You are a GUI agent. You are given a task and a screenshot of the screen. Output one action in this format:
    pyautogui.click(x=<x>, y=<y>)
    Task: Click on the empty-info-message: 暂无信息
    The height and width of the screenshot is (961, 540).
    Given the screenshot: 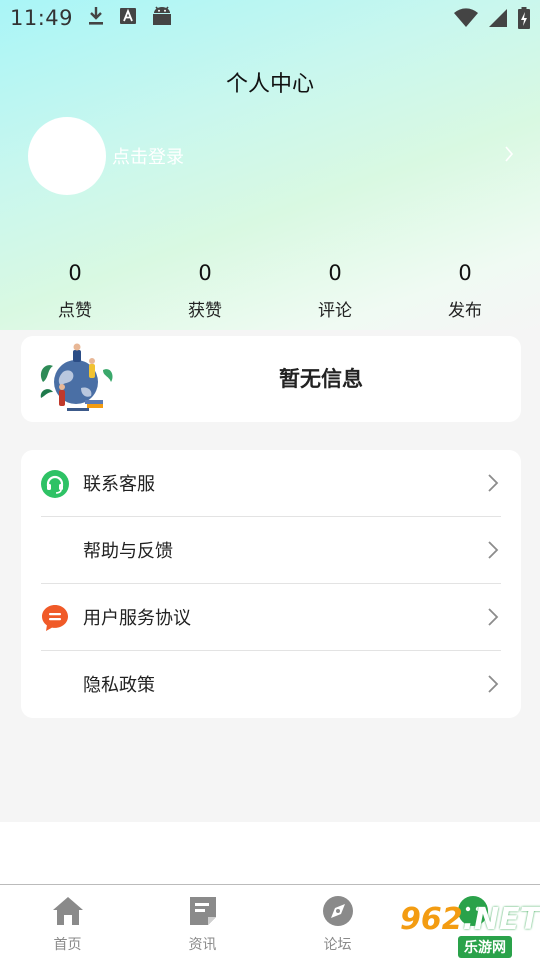 What is the action you would take?
    pyautogui.click(x=321, y=379)
    